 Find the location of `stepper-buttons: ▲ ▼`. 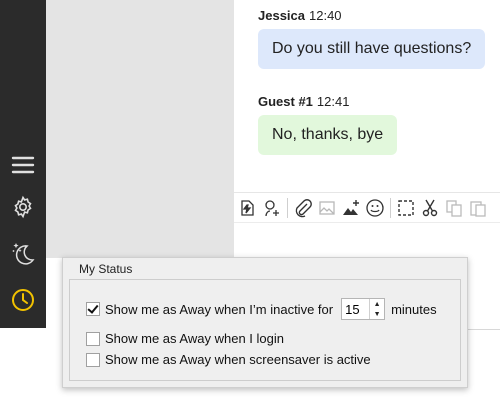

stepper-buttons: ▲ ▼ is located at coordinates (376, 309).